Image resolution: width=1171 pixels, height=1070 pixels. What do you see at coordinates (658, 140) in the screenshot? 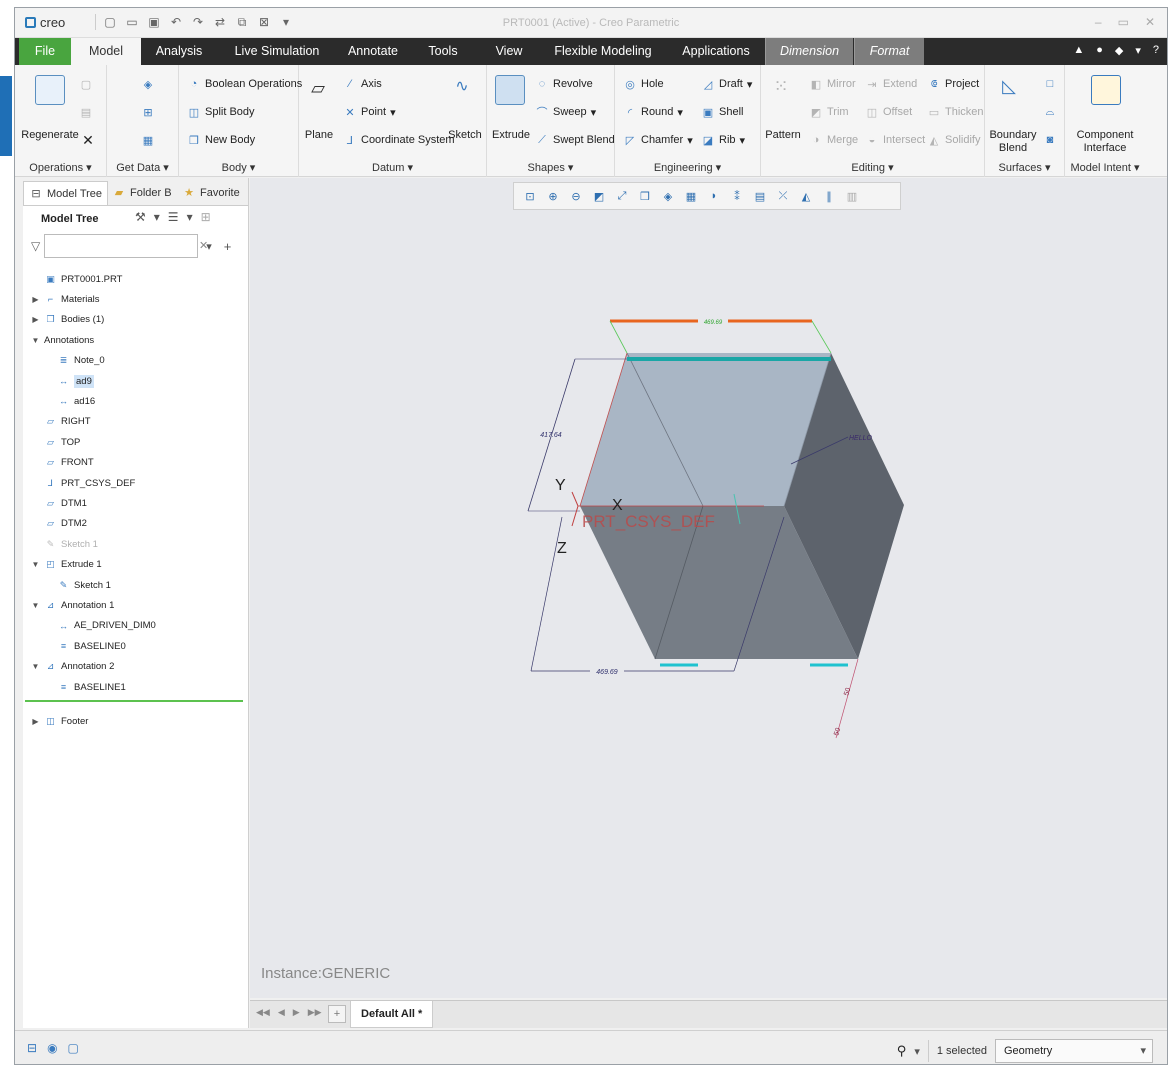
I see `chamfer-button: ◸ Chamfer ▾` at bounding box center [658, 140].